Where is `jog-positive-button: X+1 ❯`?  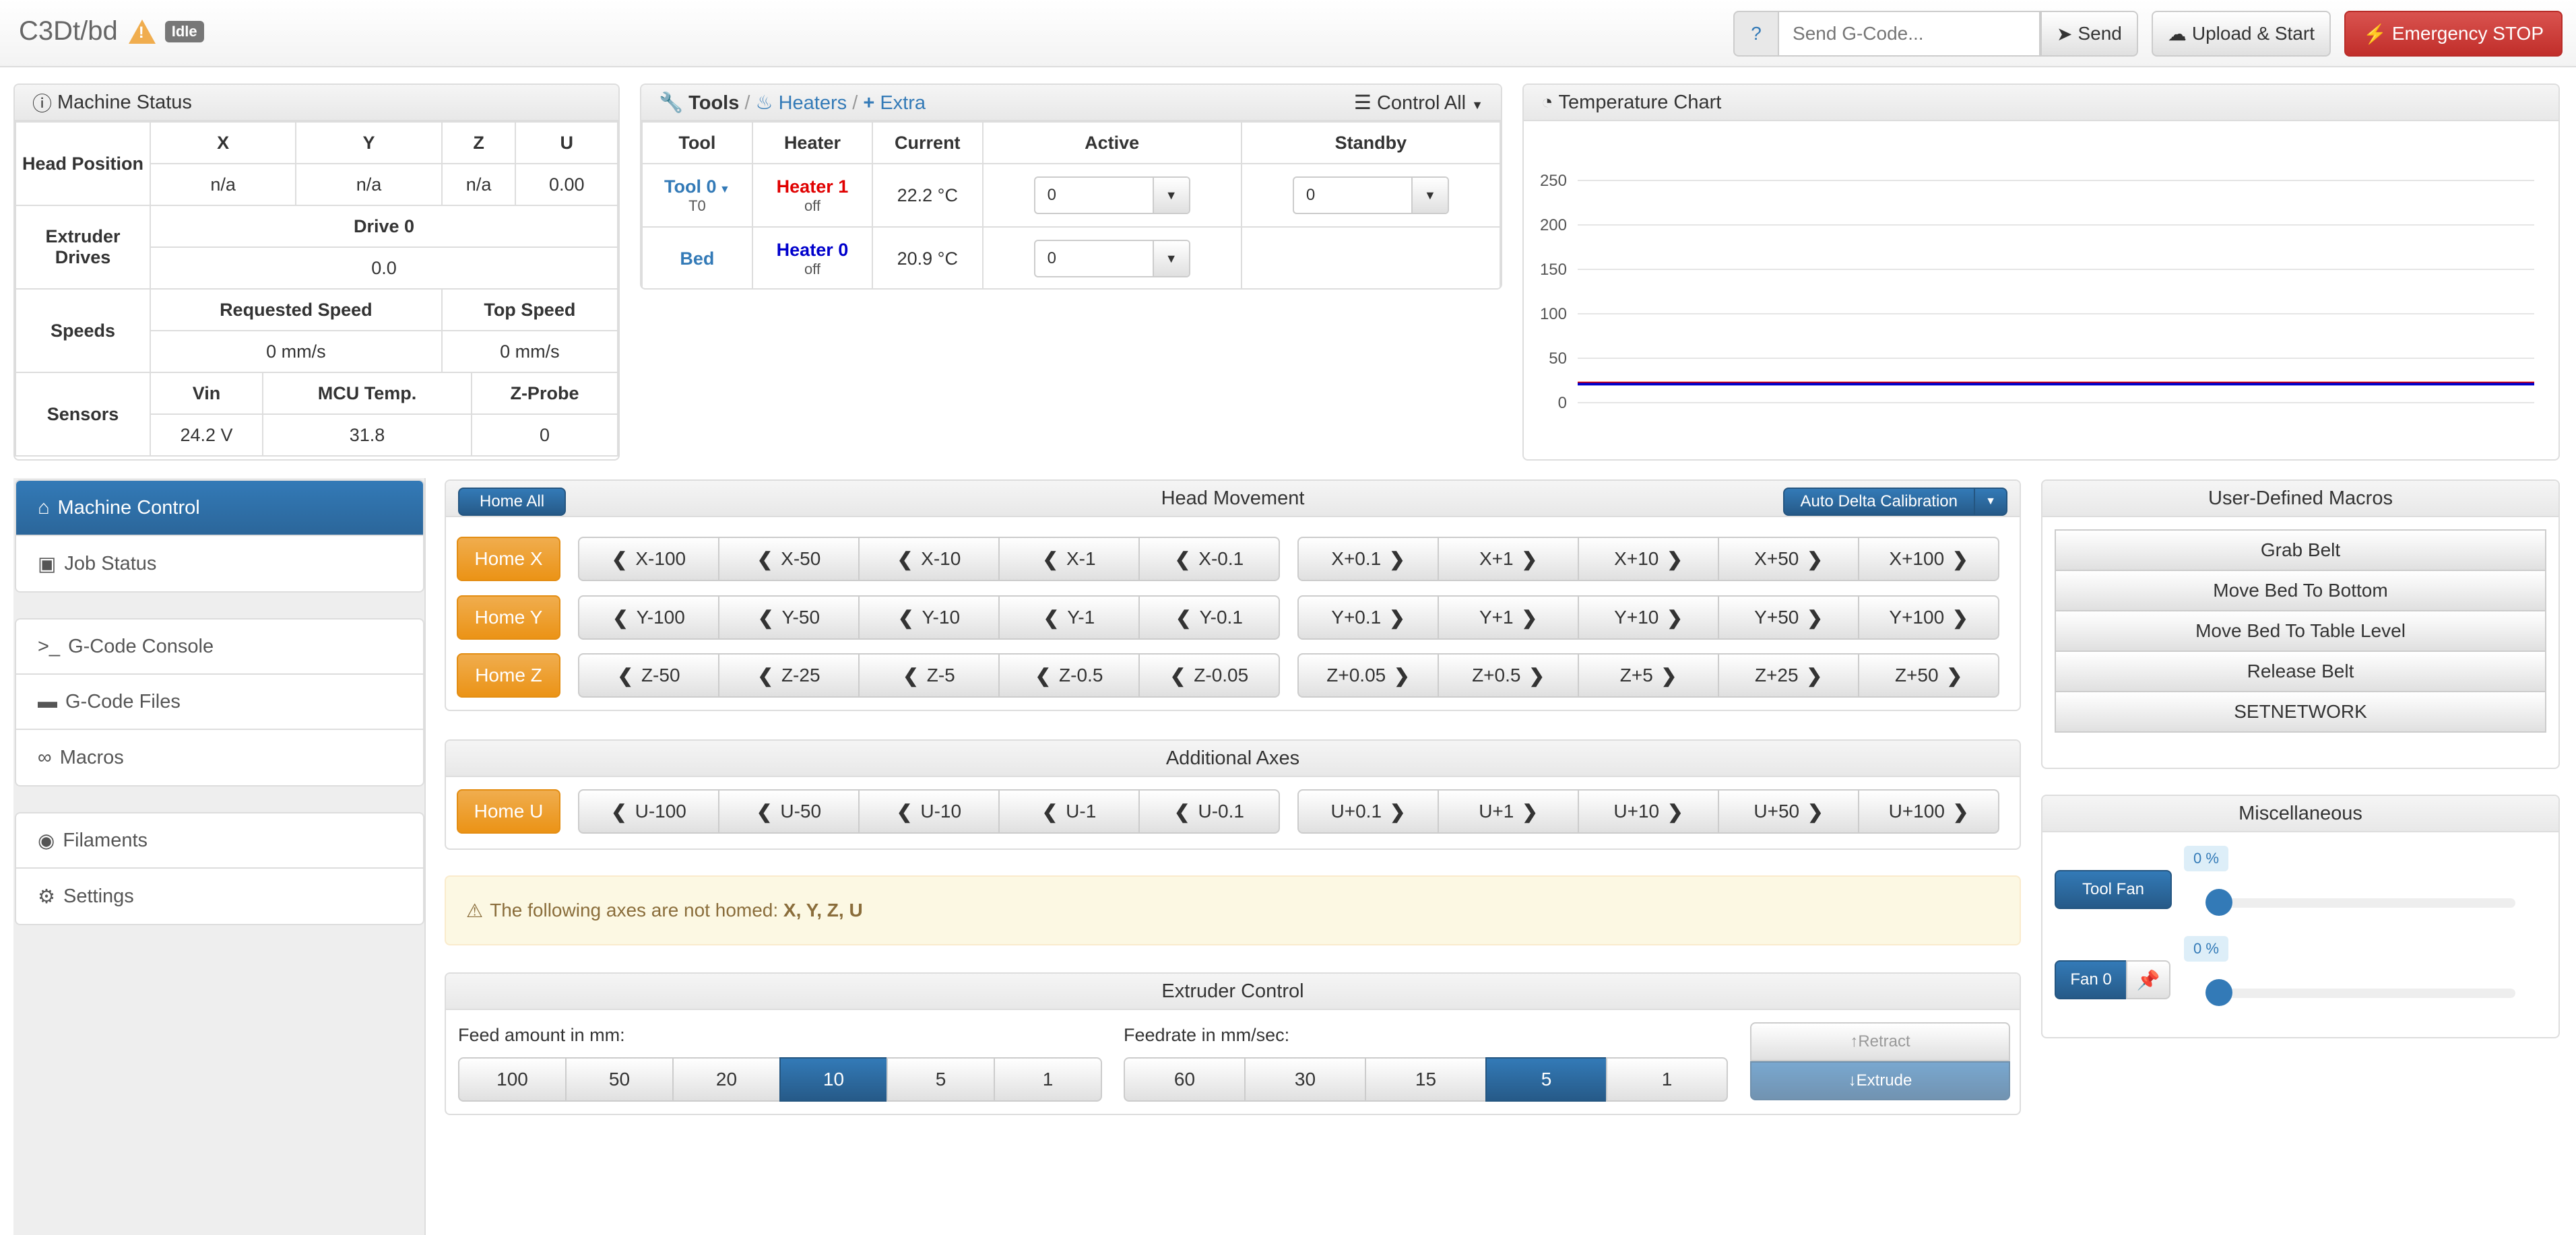 jog-positive-button: X+1 ❯ is located at coordinates (1509, 559).